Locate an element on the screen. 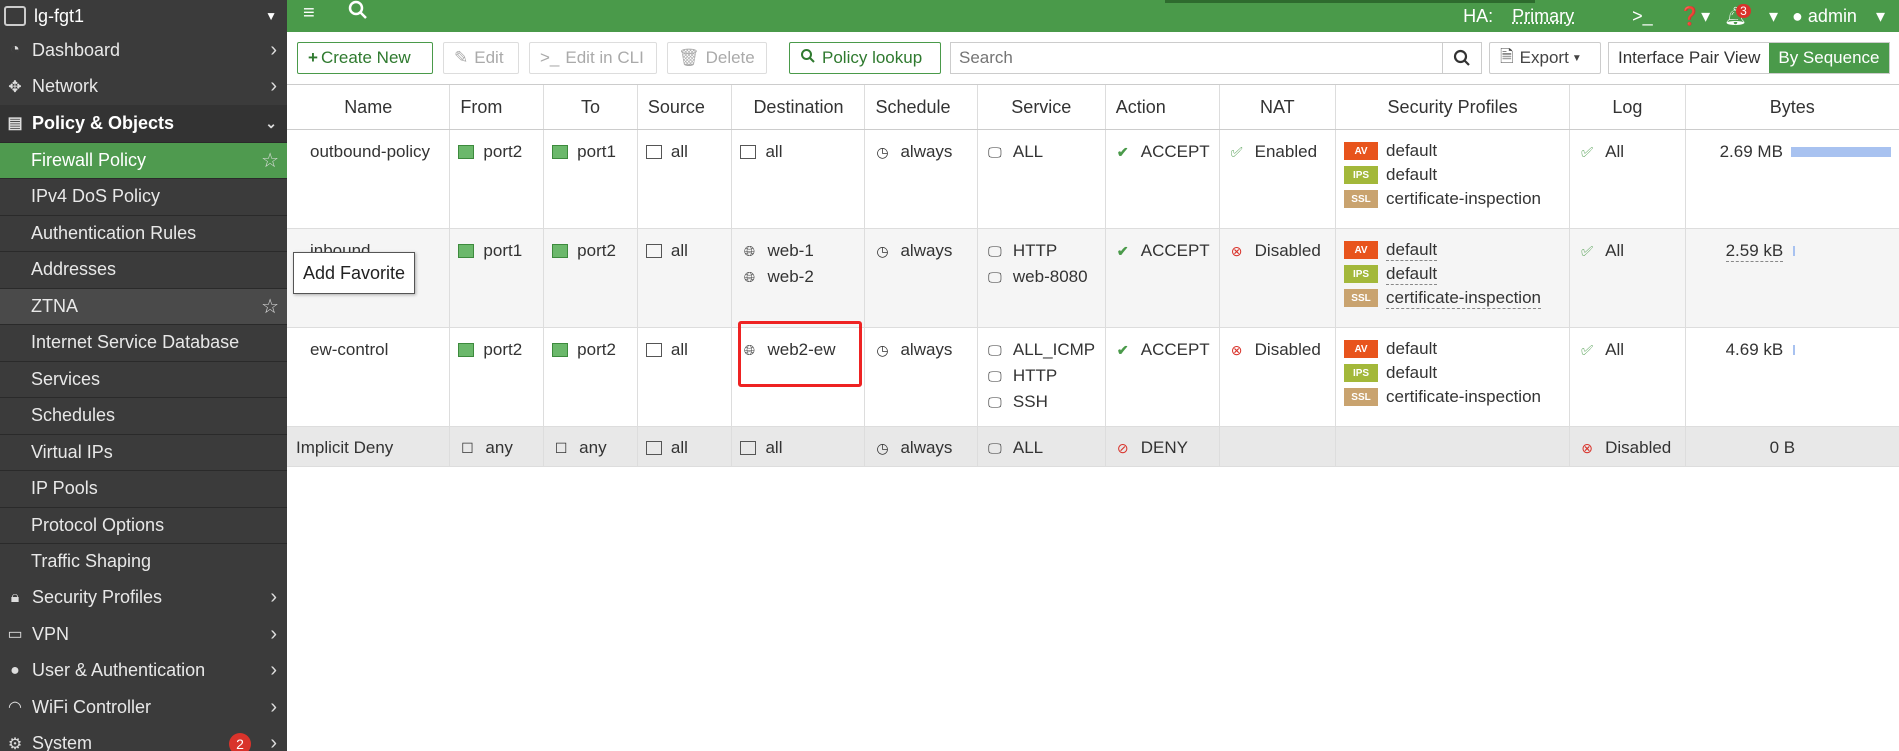 The width and height of the screenshot is (1899, 751). sidebar-item-policy-objects: ▤ Policy & Objects ⌄ is located at coordinates (143, 123).